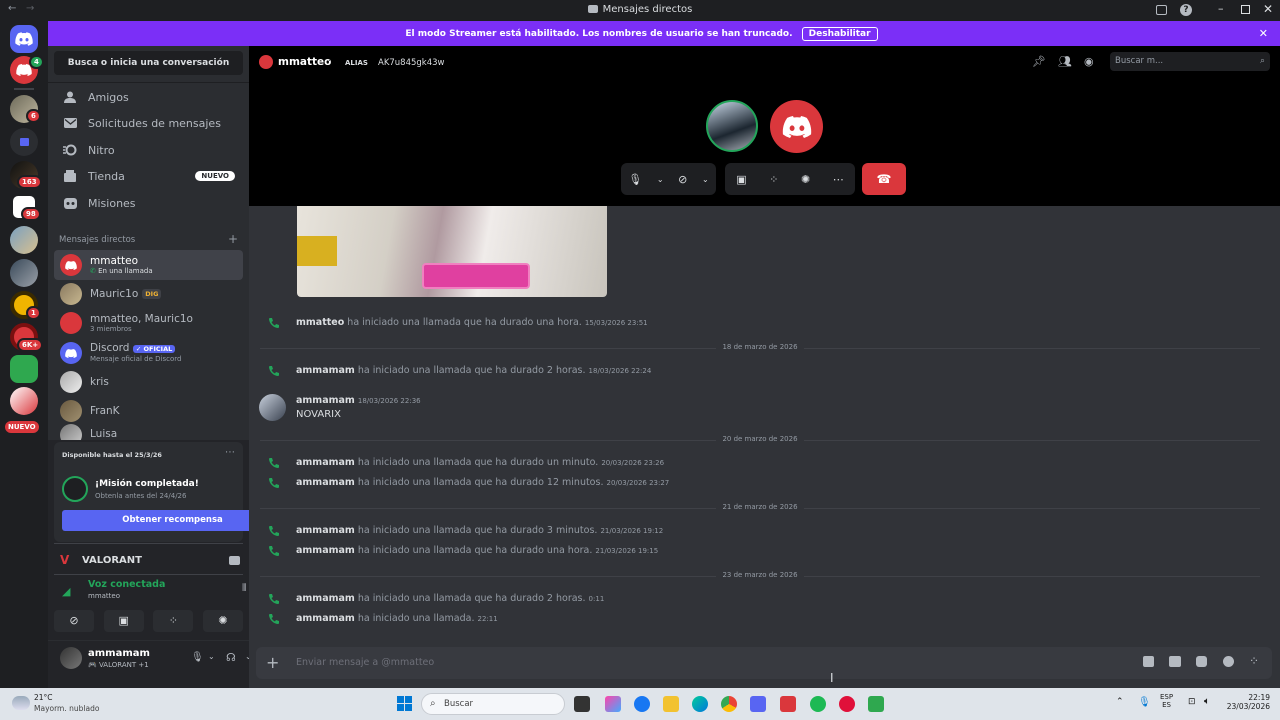  What do you see at coordinates (452, 251) in the screenshot?
I see `image-attachment` at bounding box center [452, 251].